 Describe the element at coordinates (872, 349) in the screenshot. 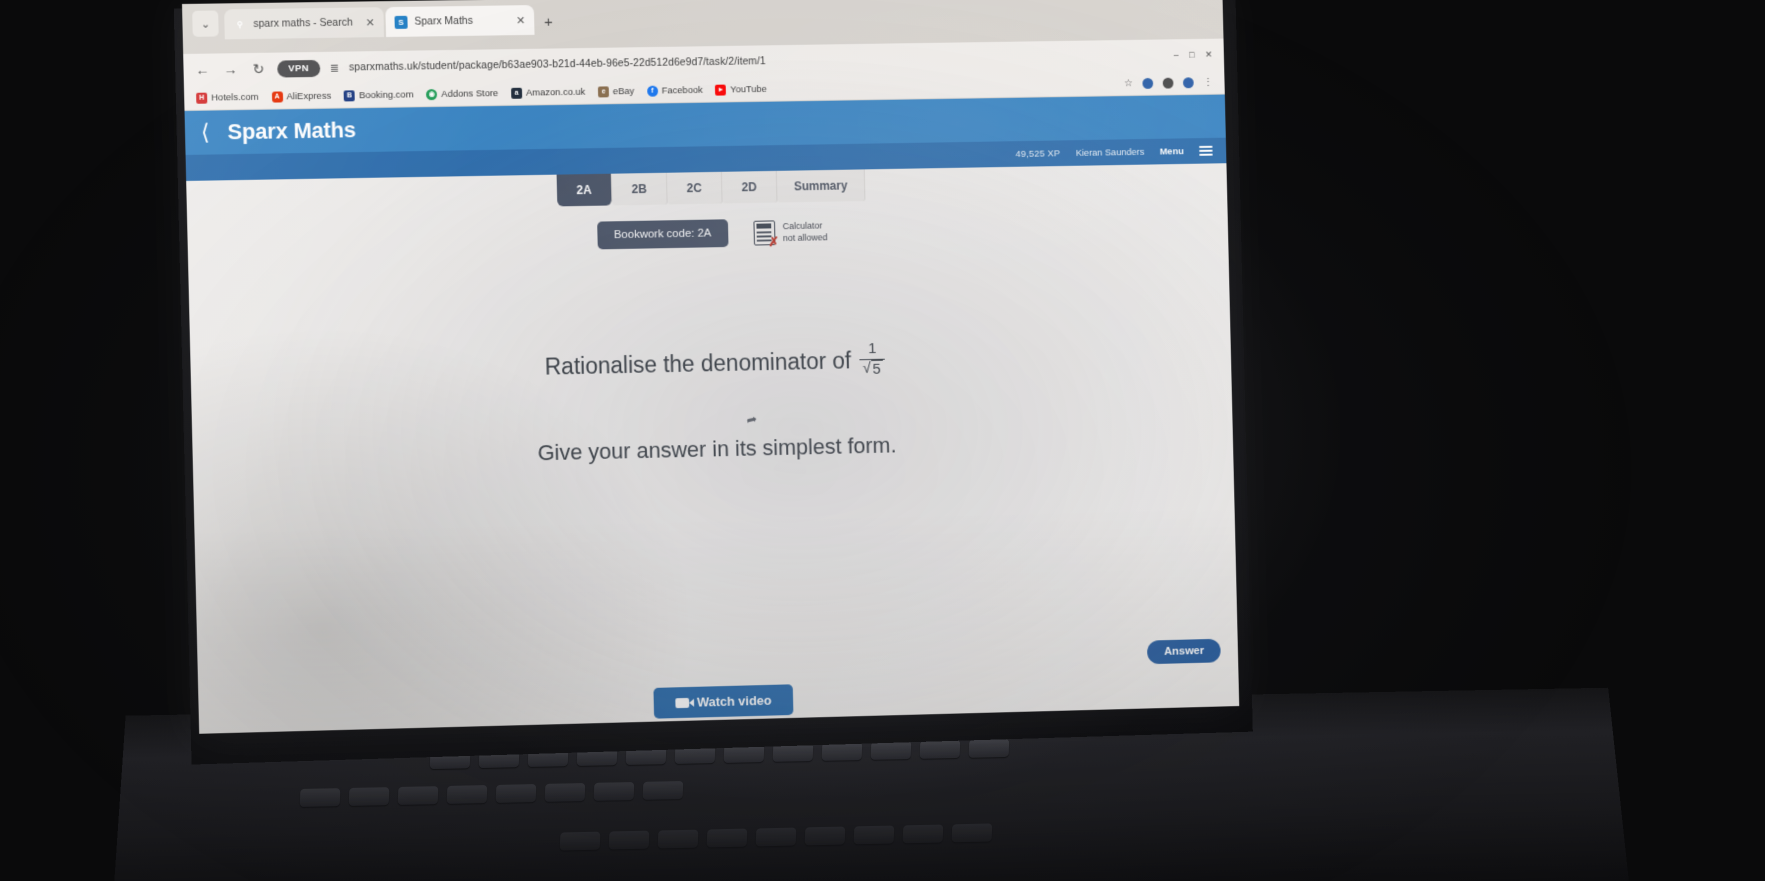

I see `fraction-numerator: 1` at that location.